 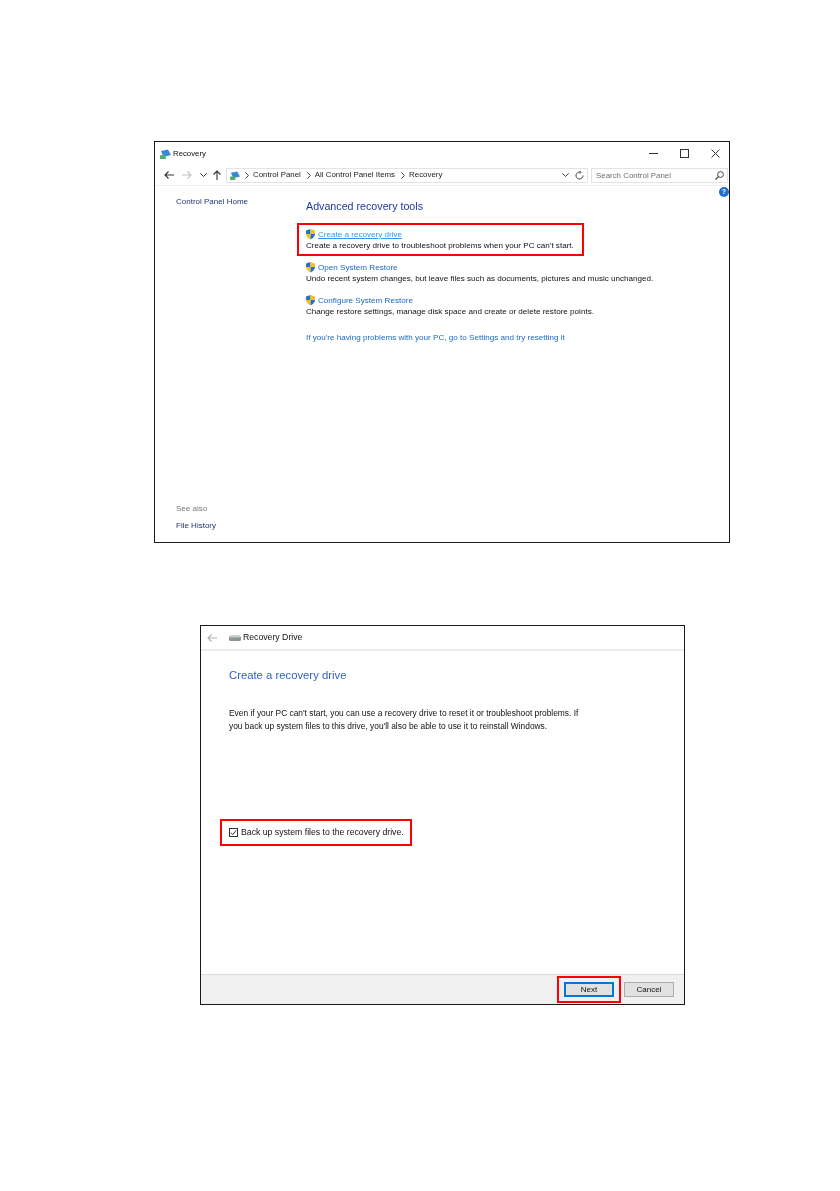 I want to click on checkbox, so click(x=233, y=832).